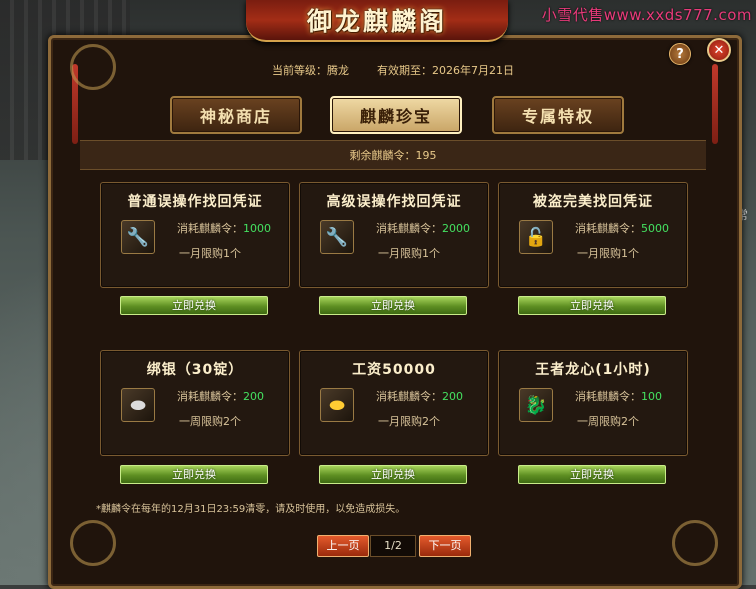 Image resolution: width=756 pixels, height=589 pixels. Describe the element at coordinates (445, 546) in the screenshot. I see `next-page-button: 下一页` at that location.